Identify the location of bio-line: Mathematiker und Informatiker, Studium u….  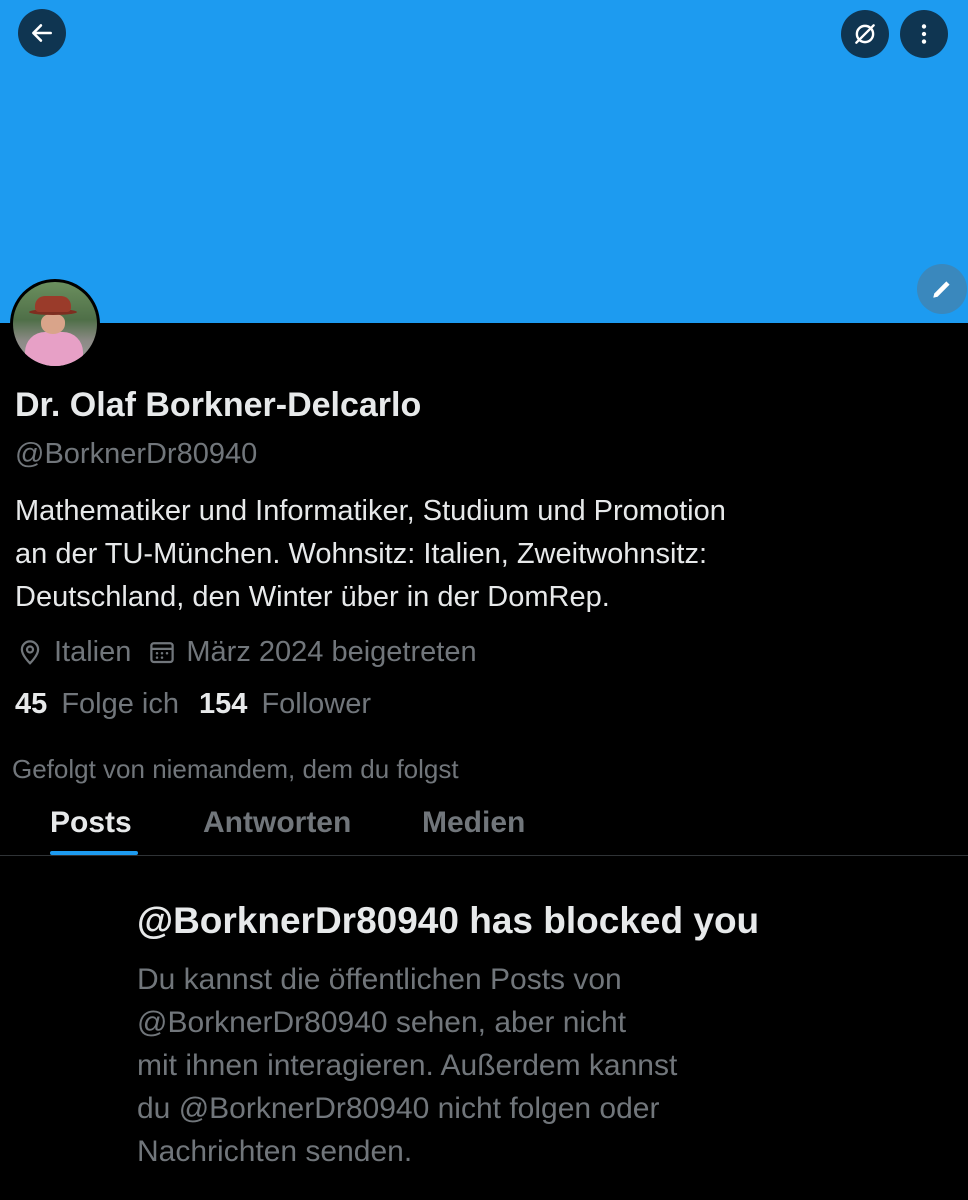
(370, 511).